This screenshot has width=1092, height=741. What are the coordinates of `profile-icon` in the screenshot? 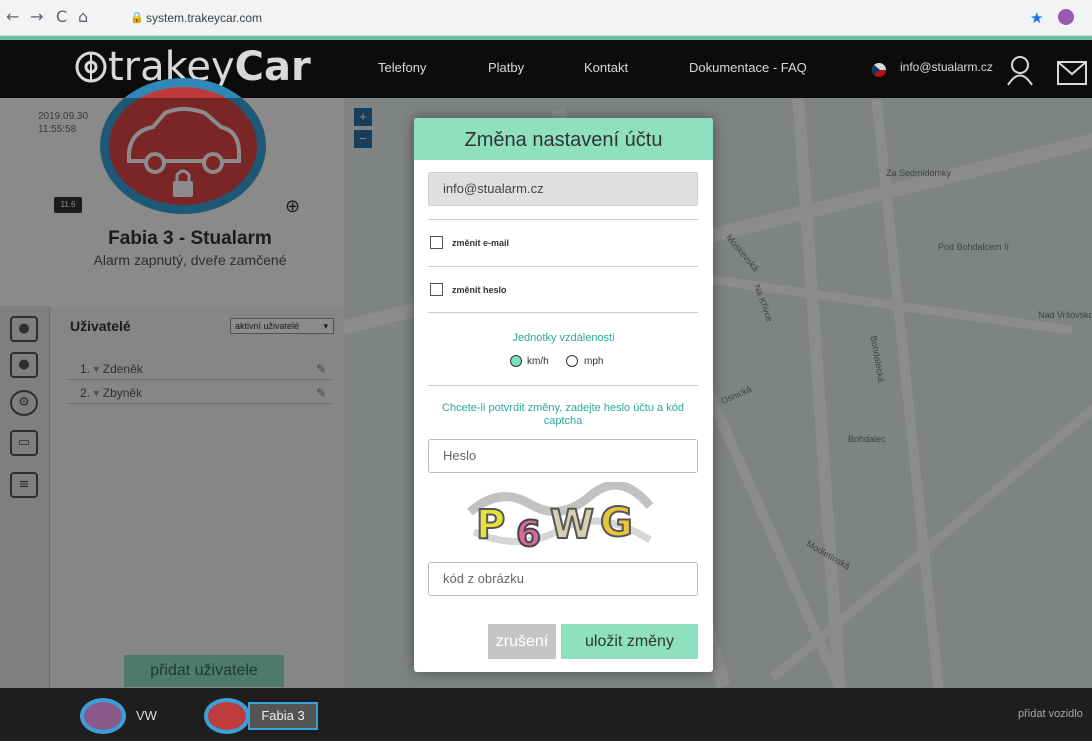 It's located at (1066, 17).